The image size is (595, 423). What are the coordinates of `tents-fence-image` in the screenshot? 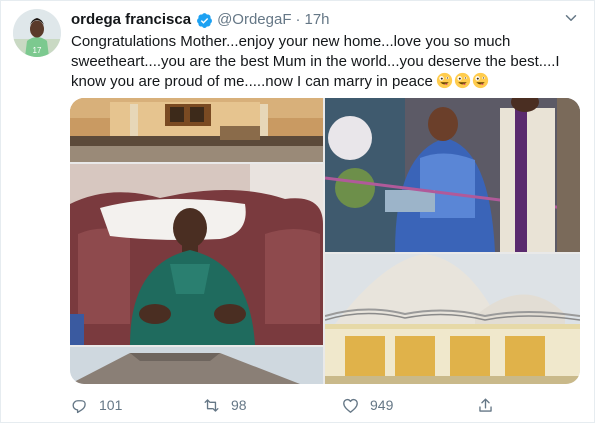 It's located at (452, 319).